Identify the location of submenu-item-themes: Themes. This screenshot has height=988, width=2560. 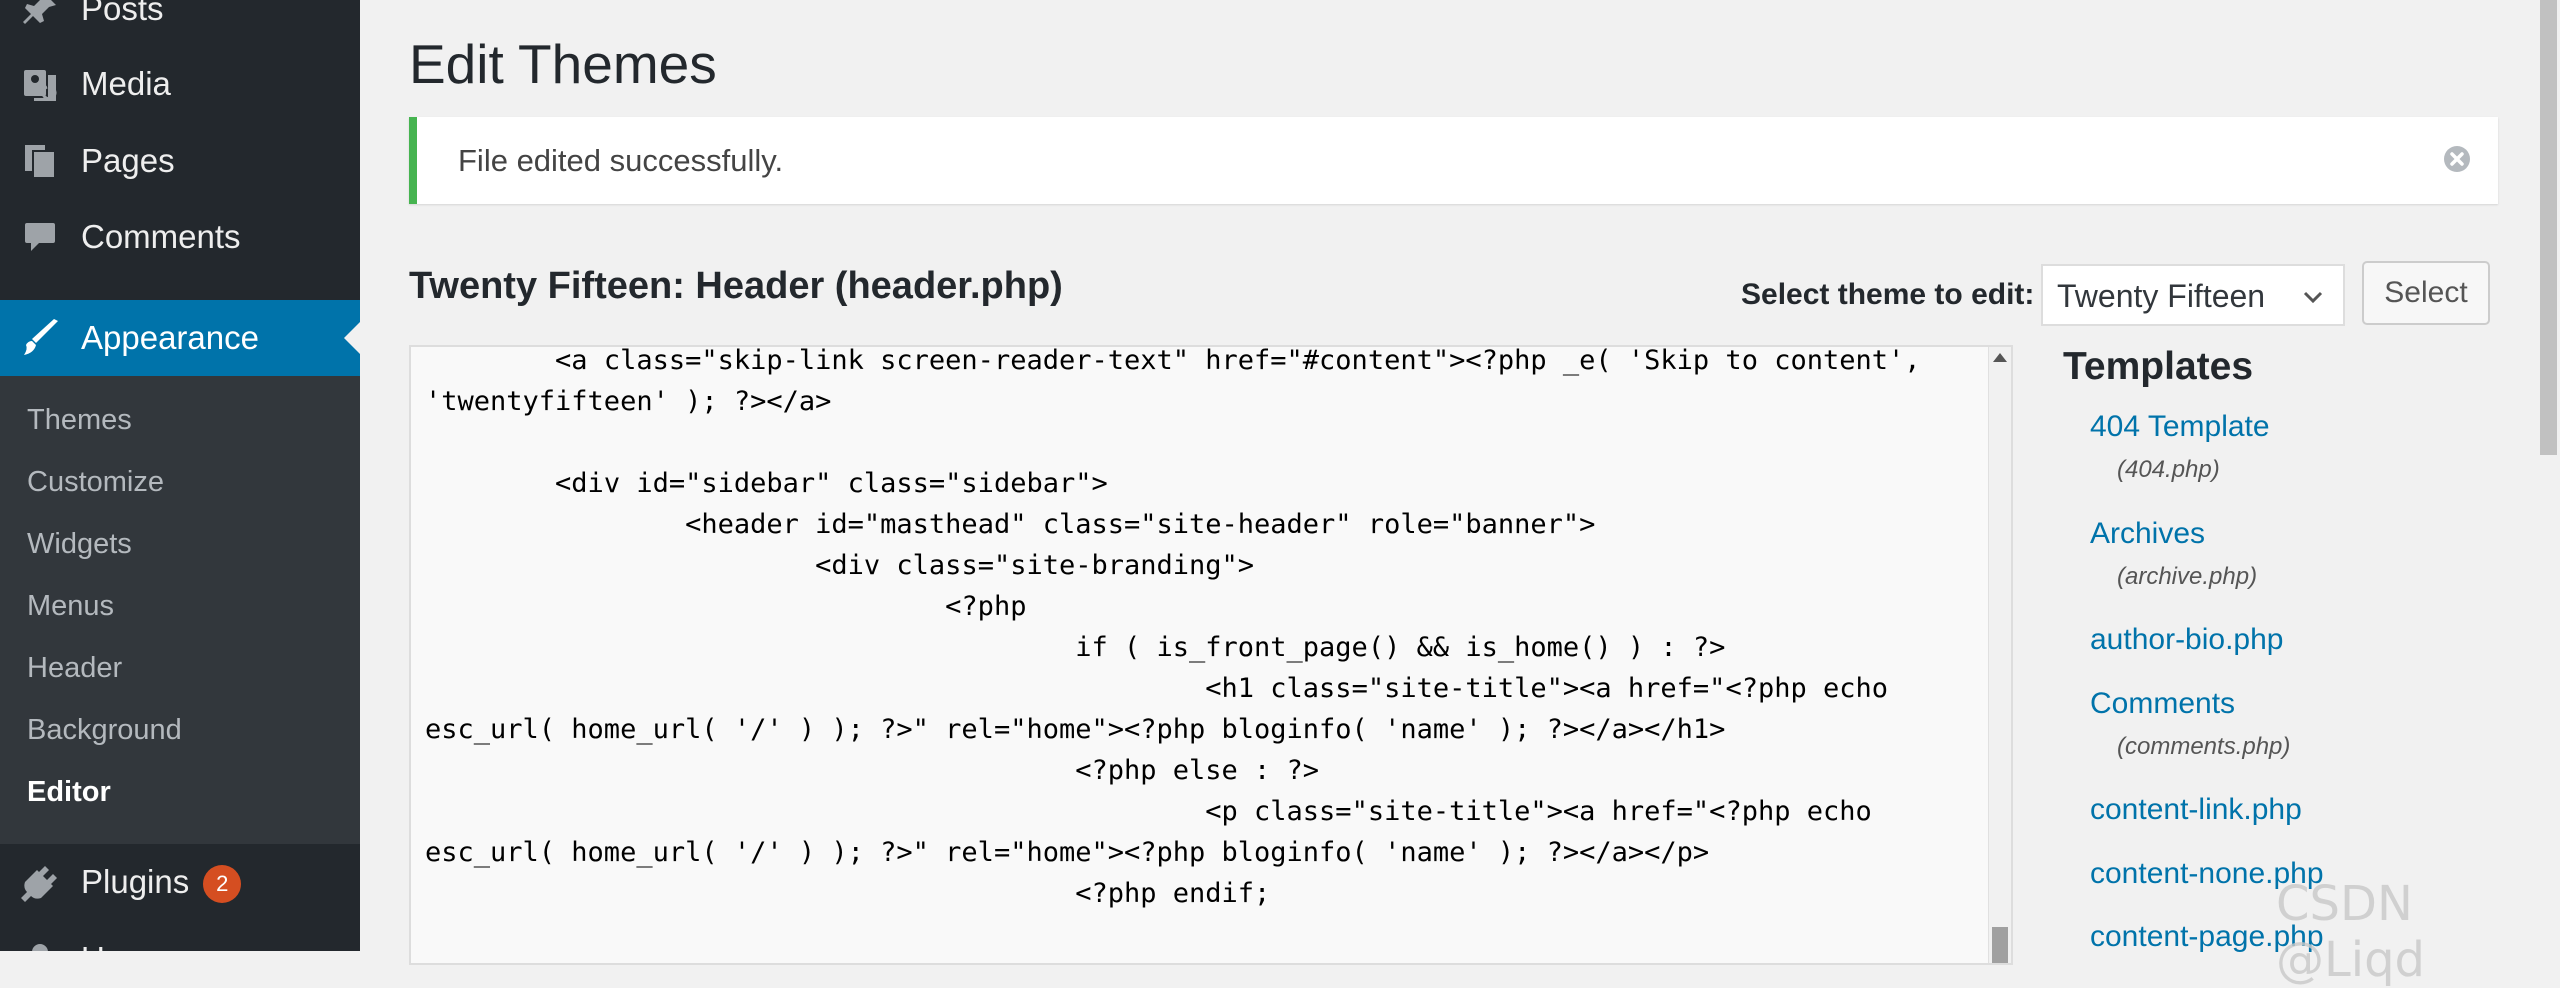
(79, 420).